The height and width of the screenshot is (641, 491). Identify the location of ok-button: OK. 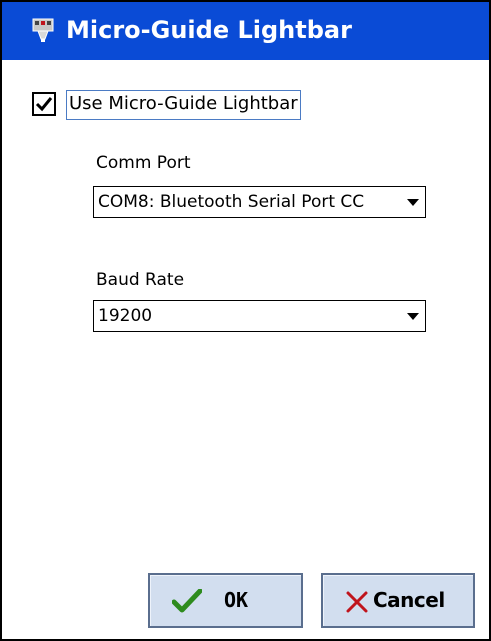
(225, 600).